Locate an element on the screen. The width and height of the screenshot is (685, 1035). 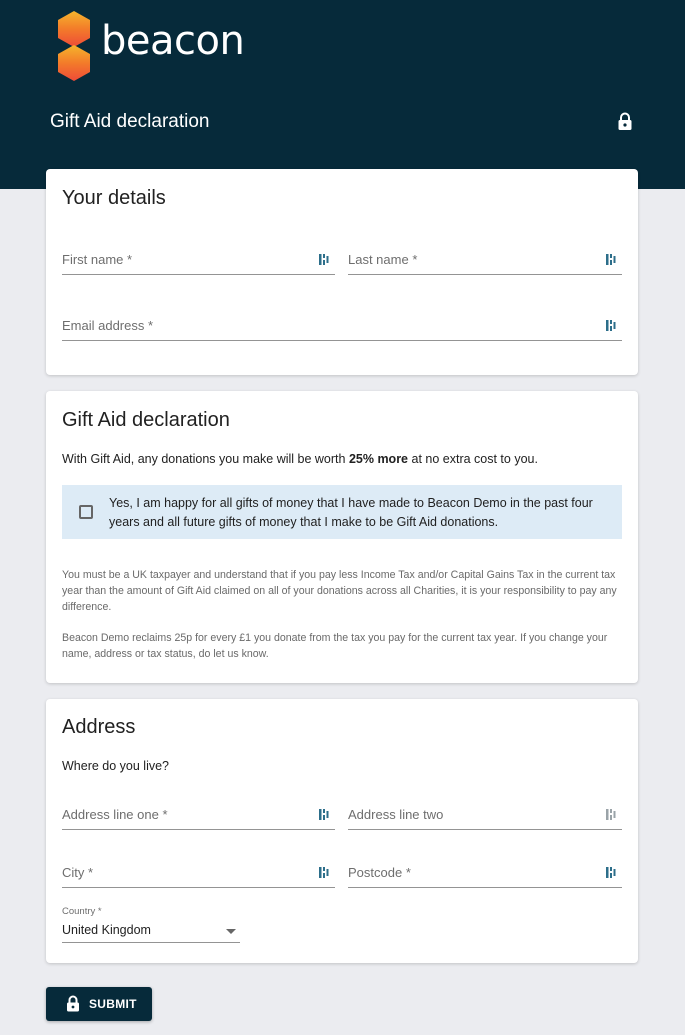
brand-name: beacon is located at coordinates (173, 41).